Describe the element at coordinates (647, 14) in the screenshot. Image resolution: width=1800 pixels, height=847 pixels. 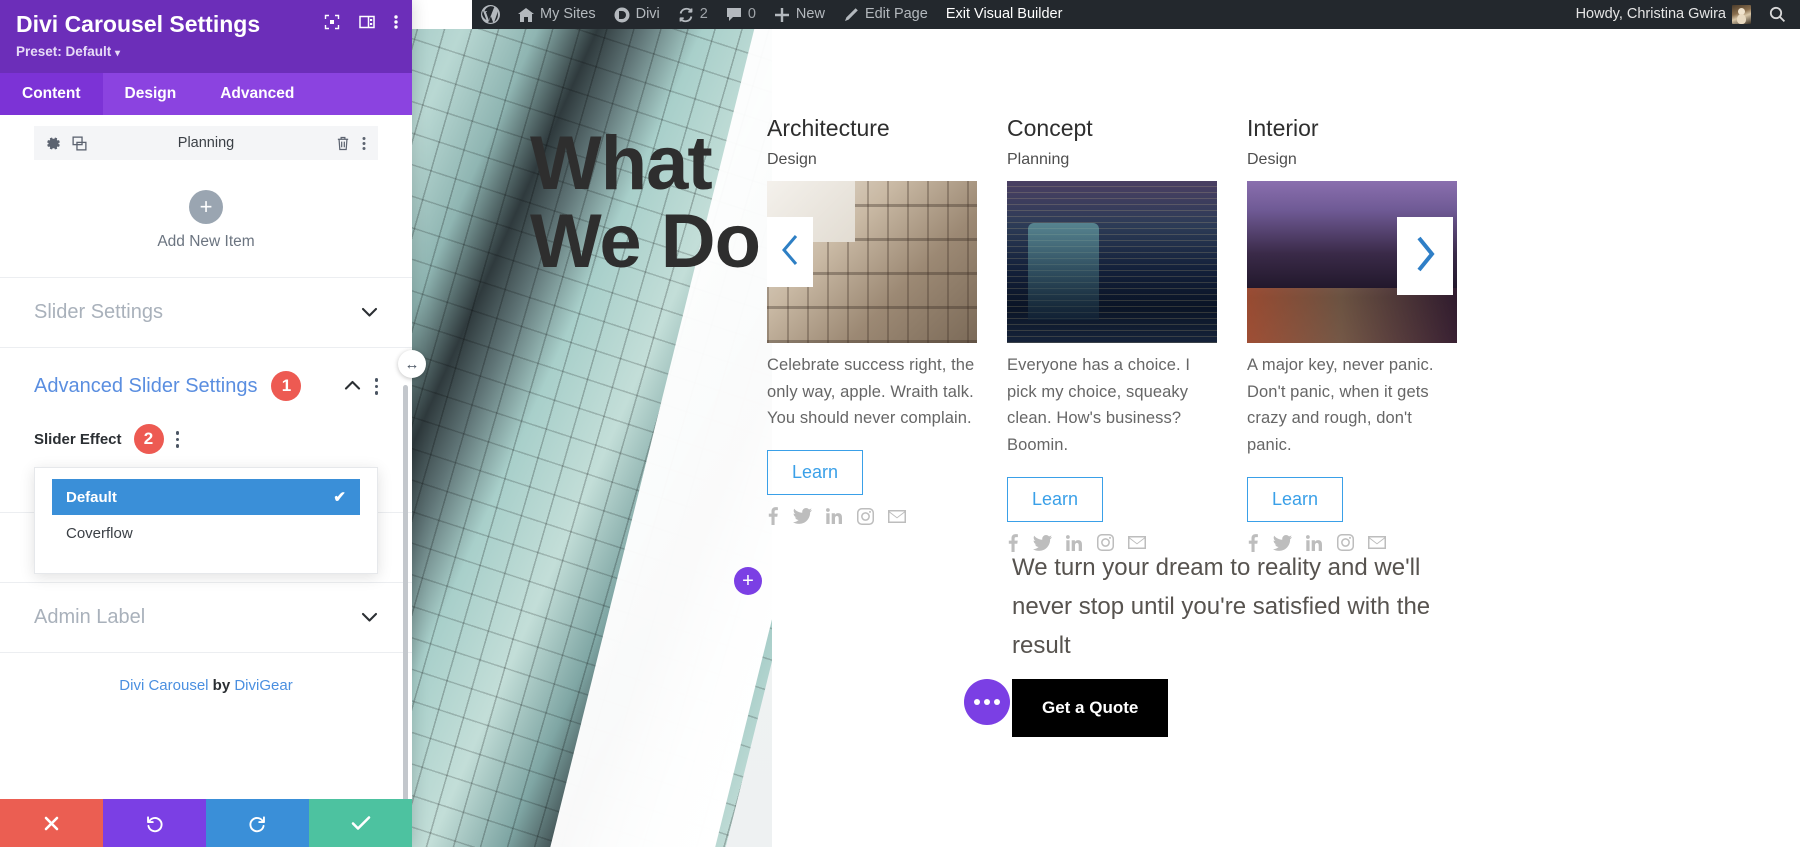
I see `adminbar-label: Divi` at that location.